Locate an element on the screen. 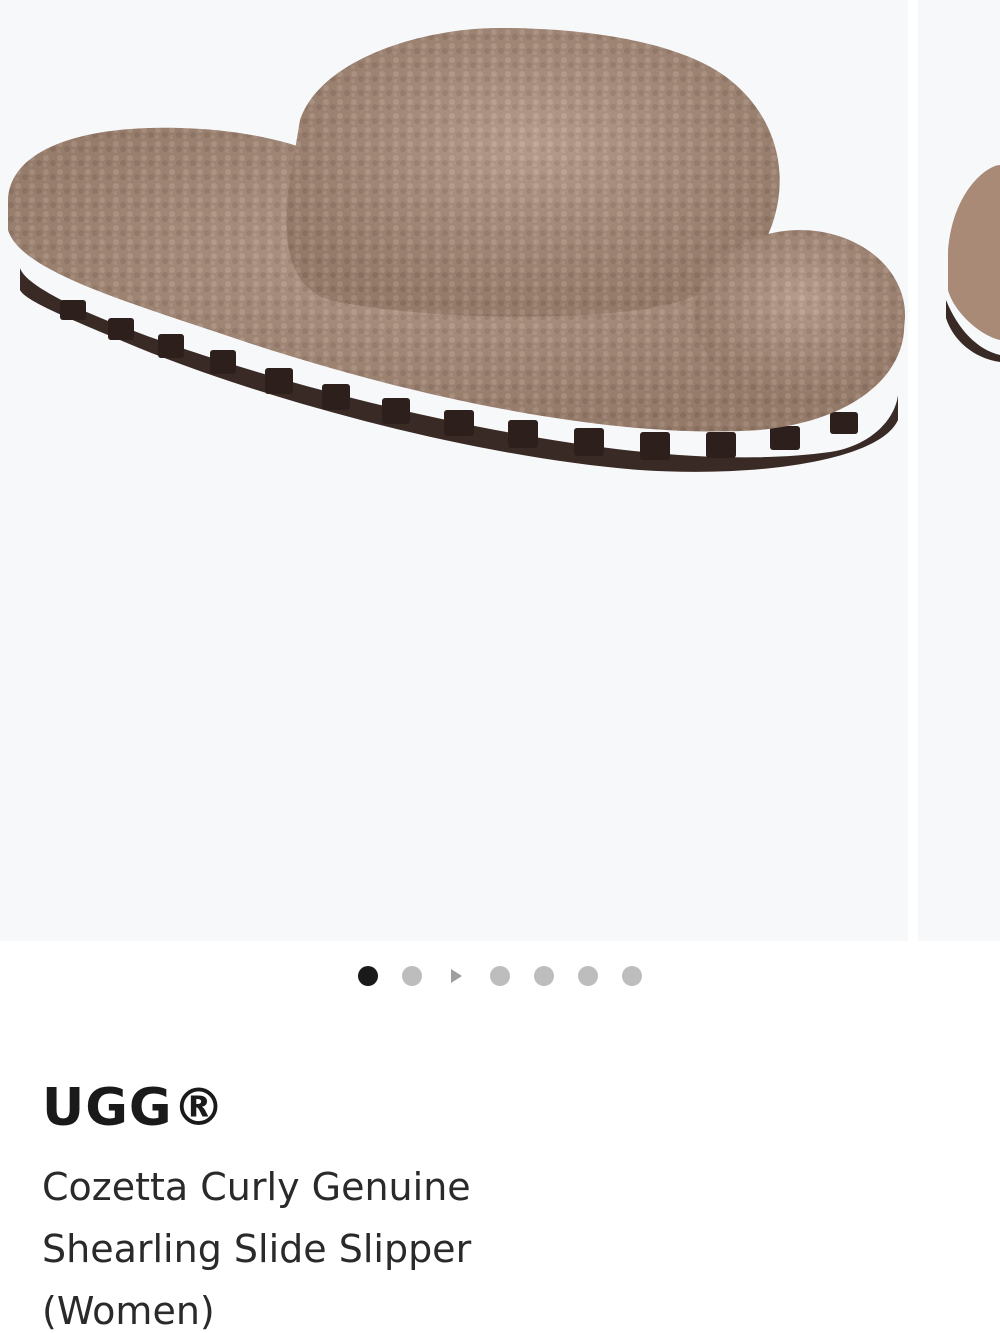 Image resolution: width=1000 pixels, height=1333 pixels. carousel-pagination is located at coordinates (500, 976).